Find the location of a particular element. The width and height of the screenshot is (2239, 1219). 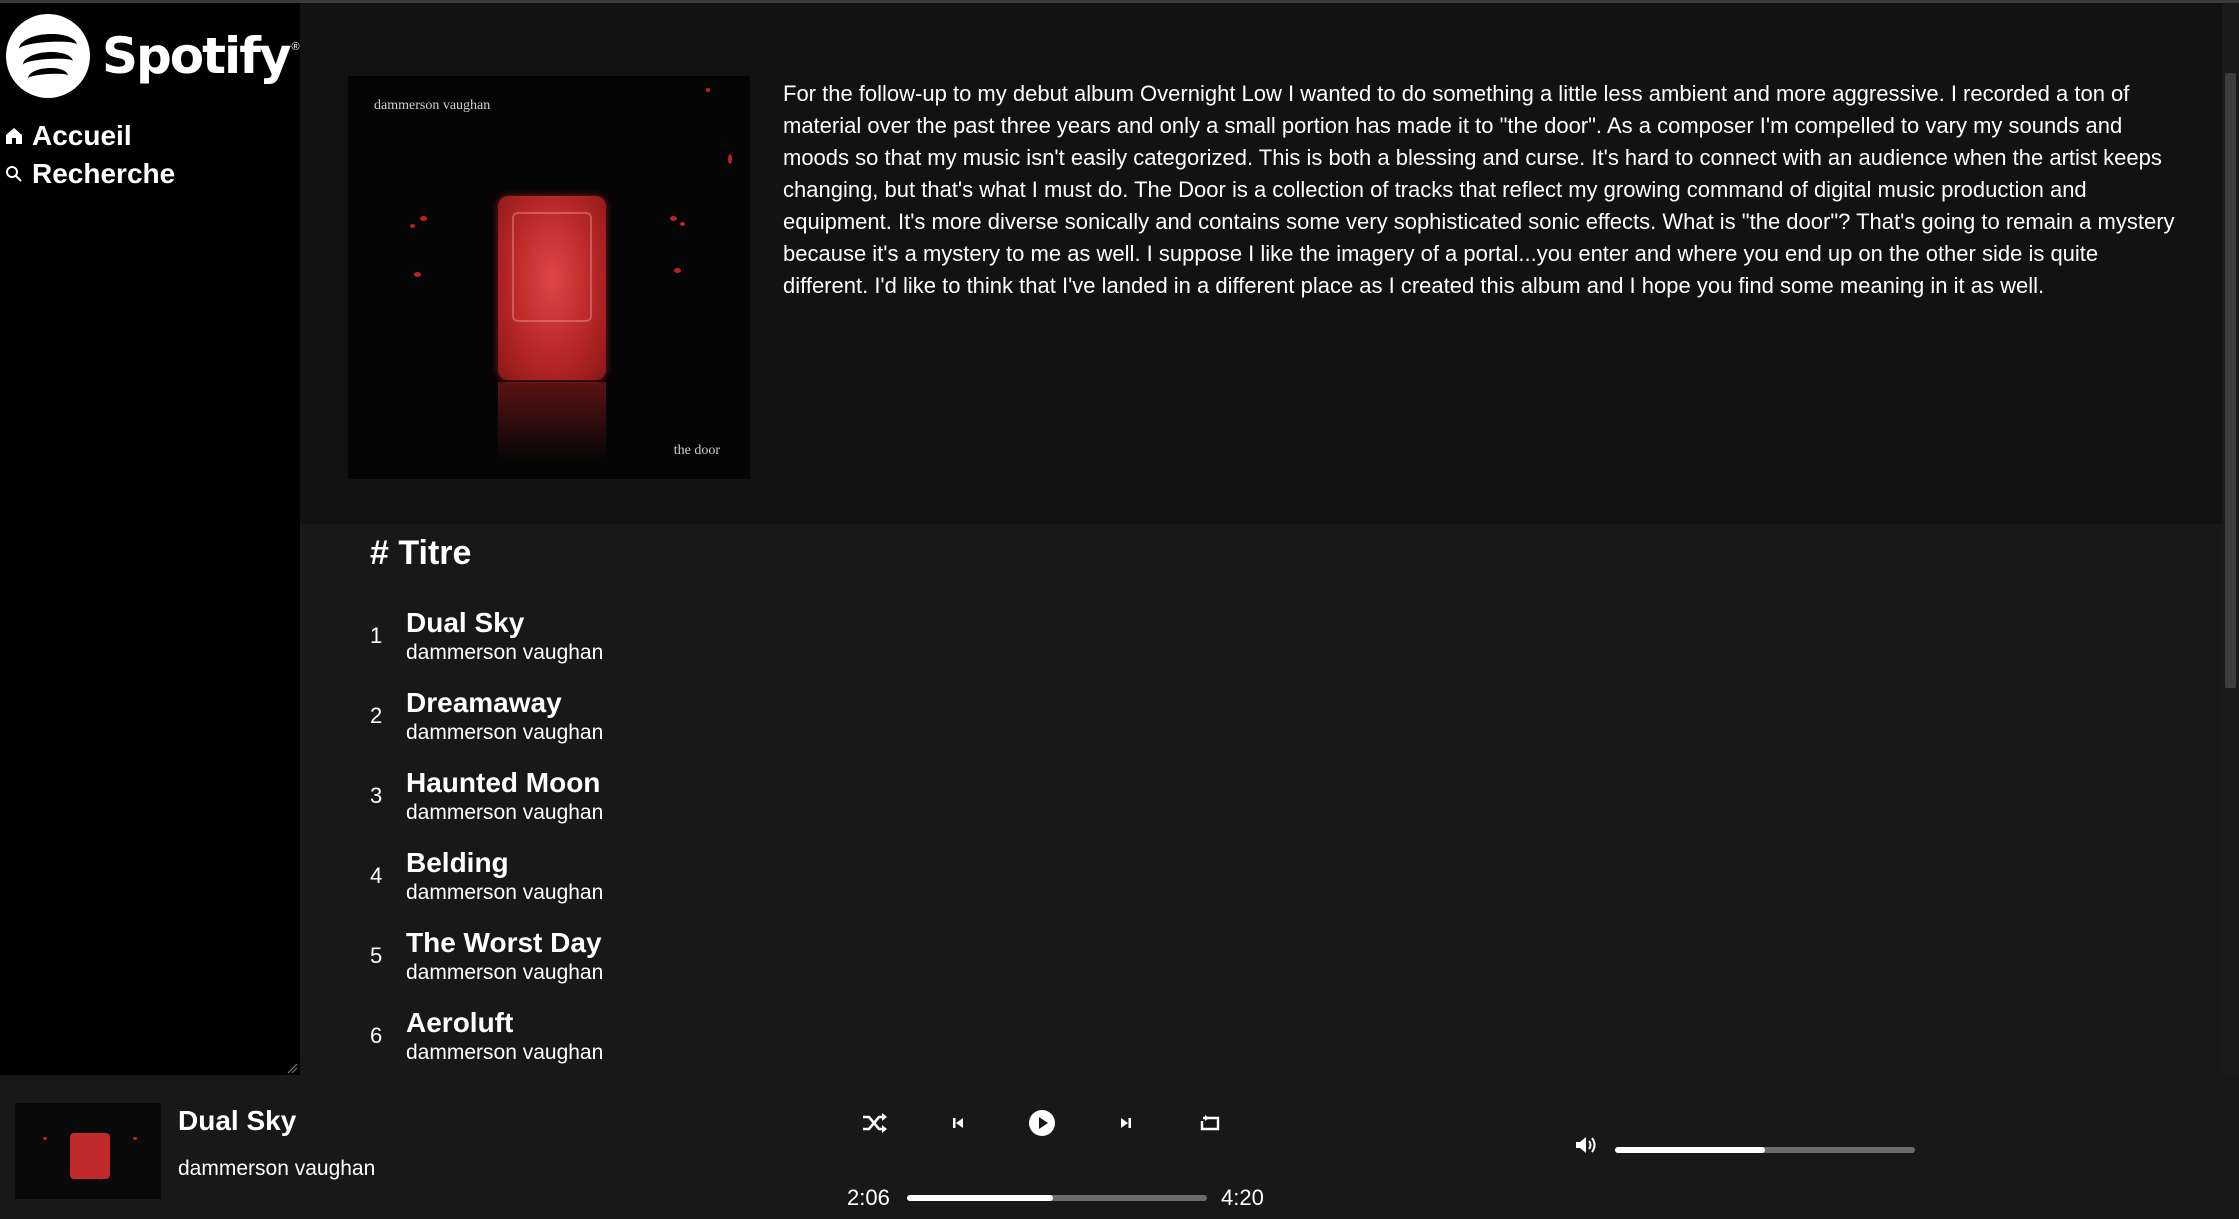

track-title: Haunted Moon is located at coordinates (503, 782).